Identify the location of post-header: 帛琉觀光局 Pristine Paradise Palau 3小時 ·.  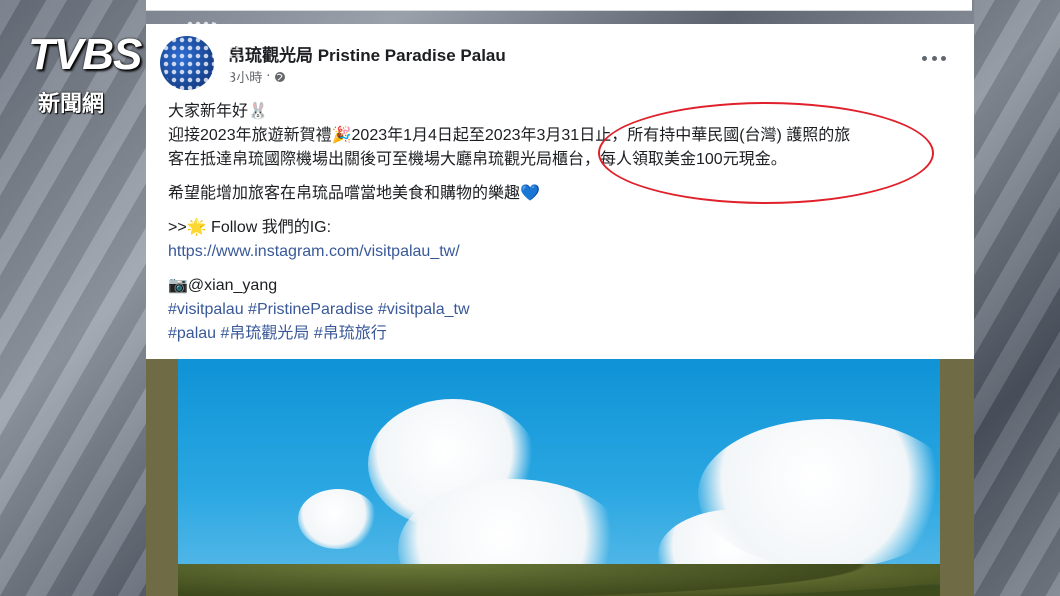
(560, 59).